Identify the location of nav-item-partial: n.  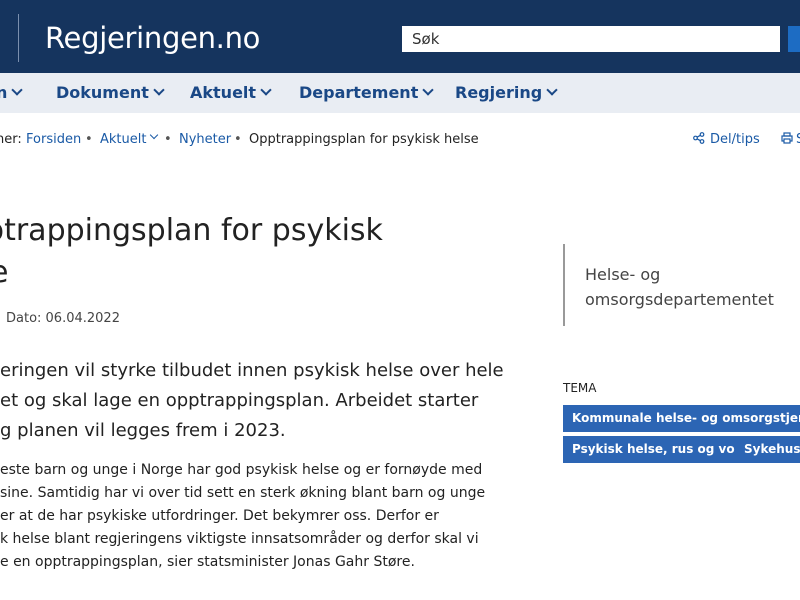
(12, 92).